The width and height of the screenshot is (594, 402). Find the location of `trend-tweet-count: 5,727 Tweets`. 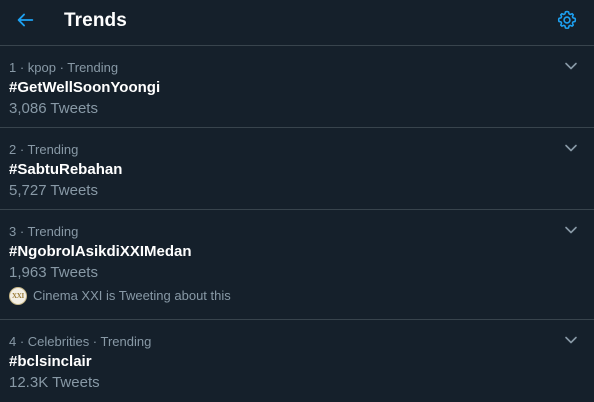

trend-tweet-count: 5,727 Tweets is located at coordinates (53, 190).